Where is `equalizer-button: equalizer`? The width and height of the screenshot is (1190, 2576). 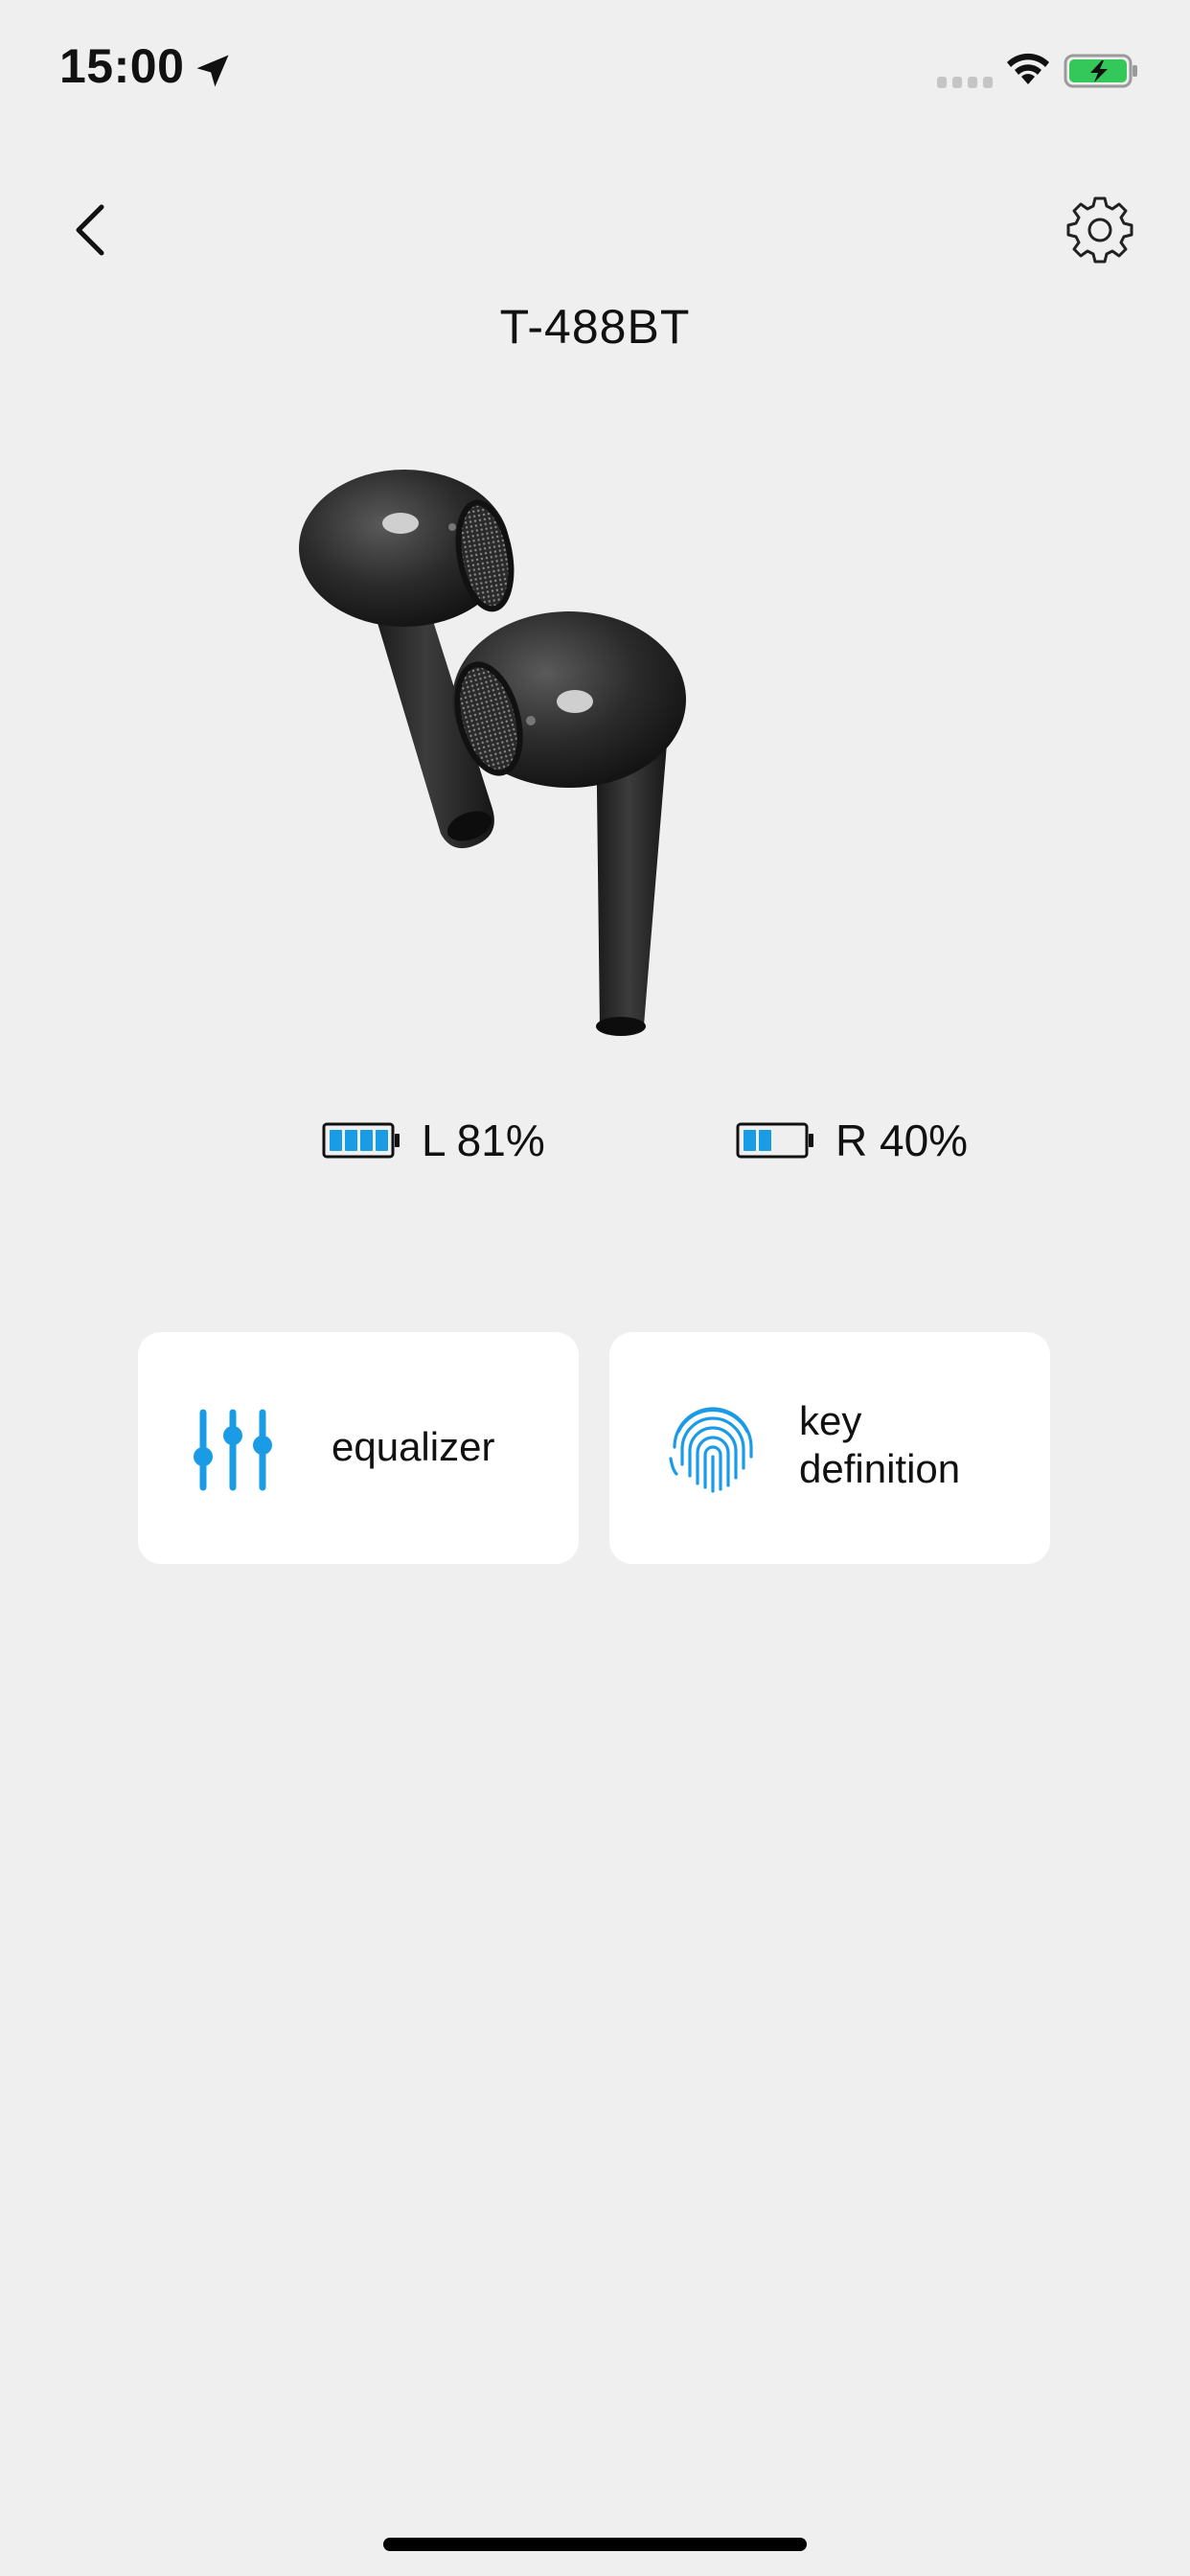
equalizer-button: equalizer is located at coordinates (358, 1448).